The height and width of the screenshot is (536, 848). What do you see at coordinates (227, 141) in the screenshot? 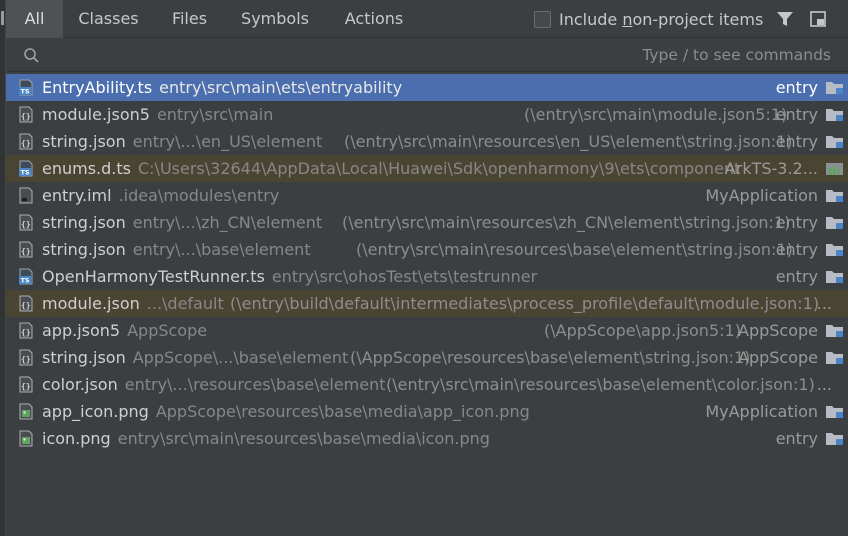
I see `file-path: entry\...\en_US\element` at bounding box center [227, 141].